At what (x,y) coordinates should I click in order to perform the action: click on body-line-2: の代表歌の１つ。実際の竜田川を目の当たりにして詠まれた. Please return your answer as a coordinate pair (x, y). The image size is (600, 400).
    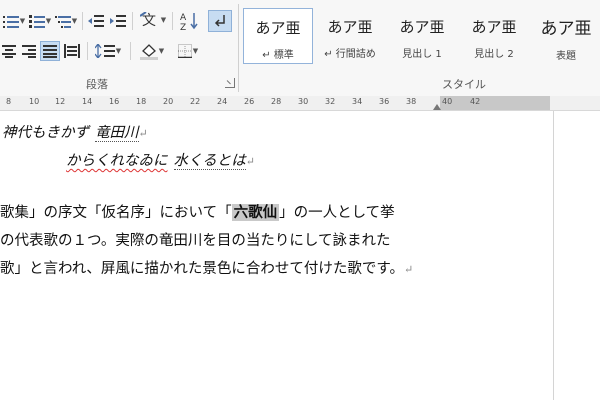
    Looking at the image, I should click on (195, 241).